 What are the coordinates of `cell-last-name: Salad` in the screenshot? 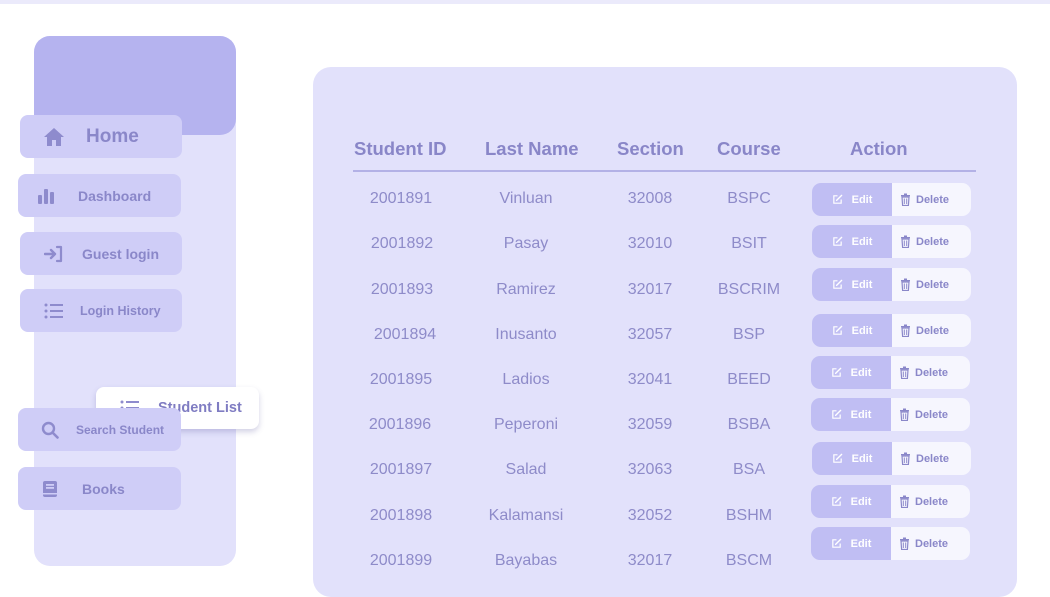 It's located at (526, 469).